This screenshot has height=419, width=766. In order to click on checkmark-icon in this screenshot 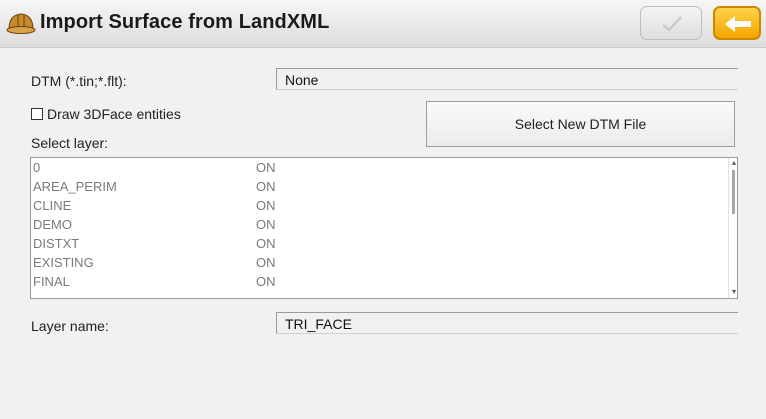, I will do `click(672, 24)`.